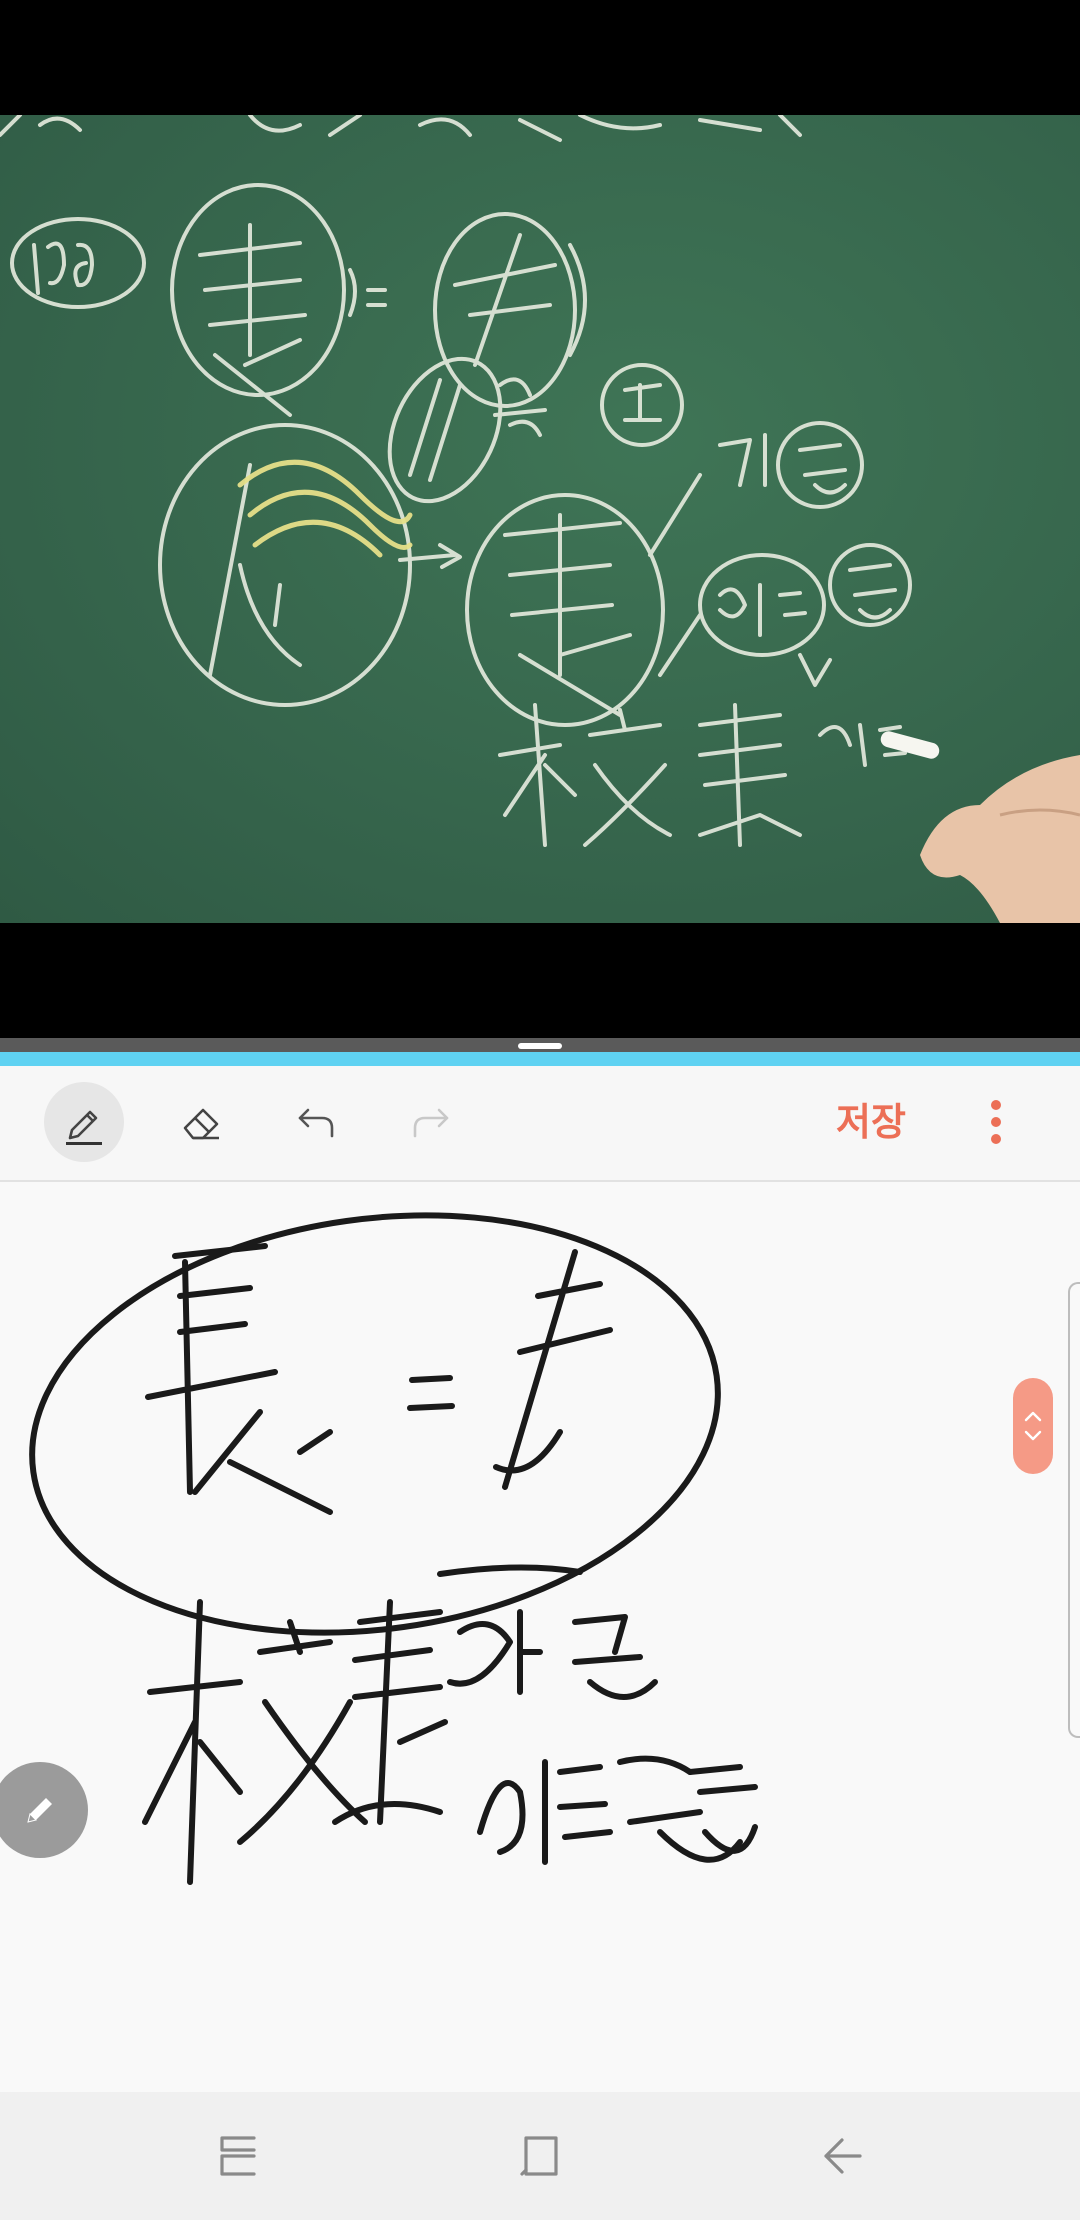  Describe the element at coordinates (540, 1059) in the screenshot. I see `split-accent-strip` at that location.